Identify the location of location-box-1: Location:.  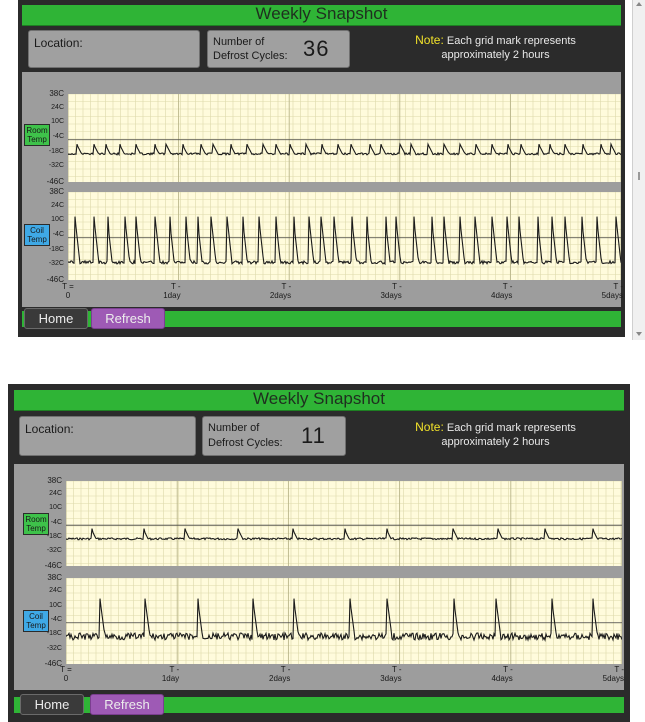
(114, 49).